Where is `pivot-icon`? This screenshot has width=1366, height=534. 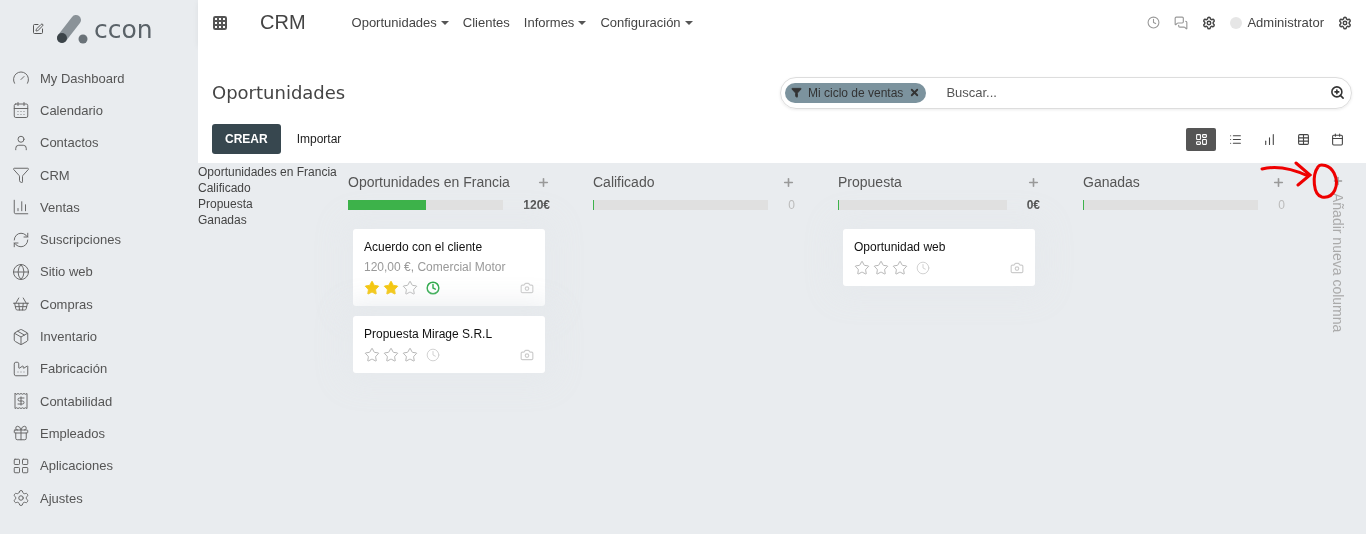 pivot-icon is located at coordinates (1303, 139).